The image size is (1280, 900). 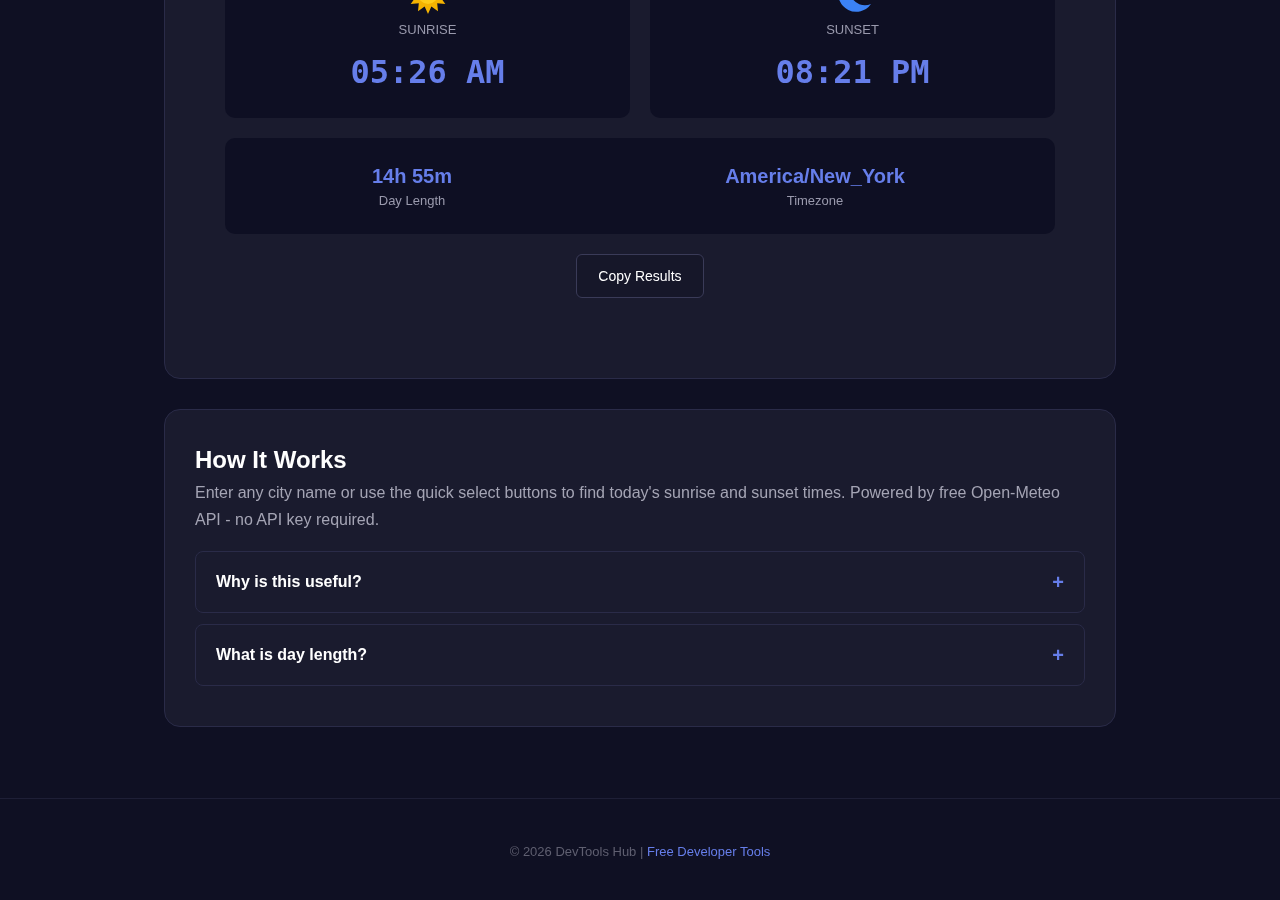 I want to click on section-description: Enter any city name or use the quick select buttons to find today's sunrise and sunset times. Powered by free Open-Meteo API - no API key required., so click(x=628, y=506).